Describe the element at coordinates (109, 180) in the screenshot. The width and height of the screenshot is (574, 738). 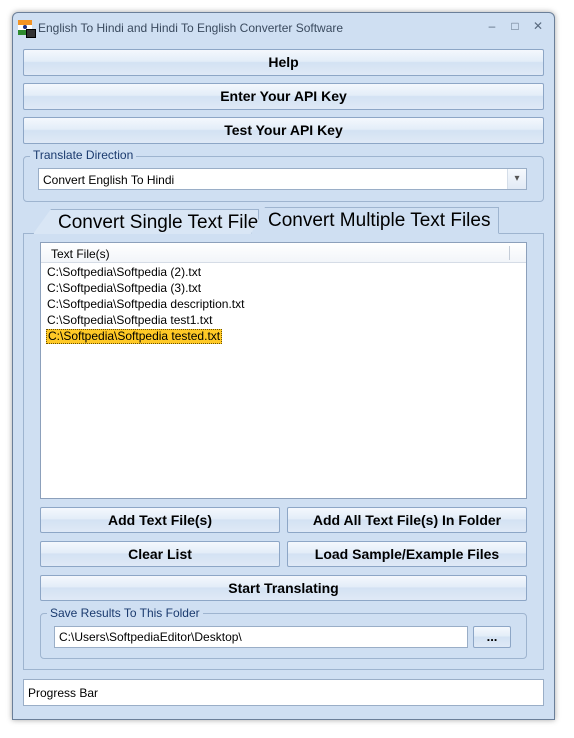
I see `translate-direction-value: Convert English To Hindi` at that location.